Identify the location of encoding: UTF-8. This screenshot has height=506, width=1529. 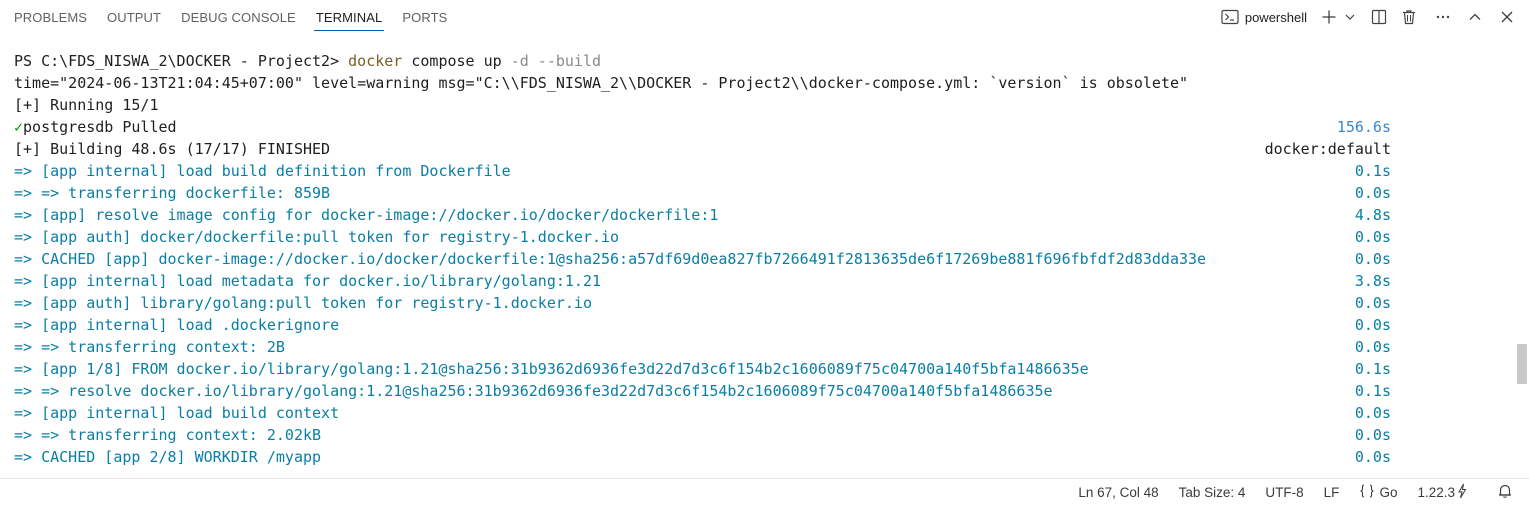
(1284, 492).